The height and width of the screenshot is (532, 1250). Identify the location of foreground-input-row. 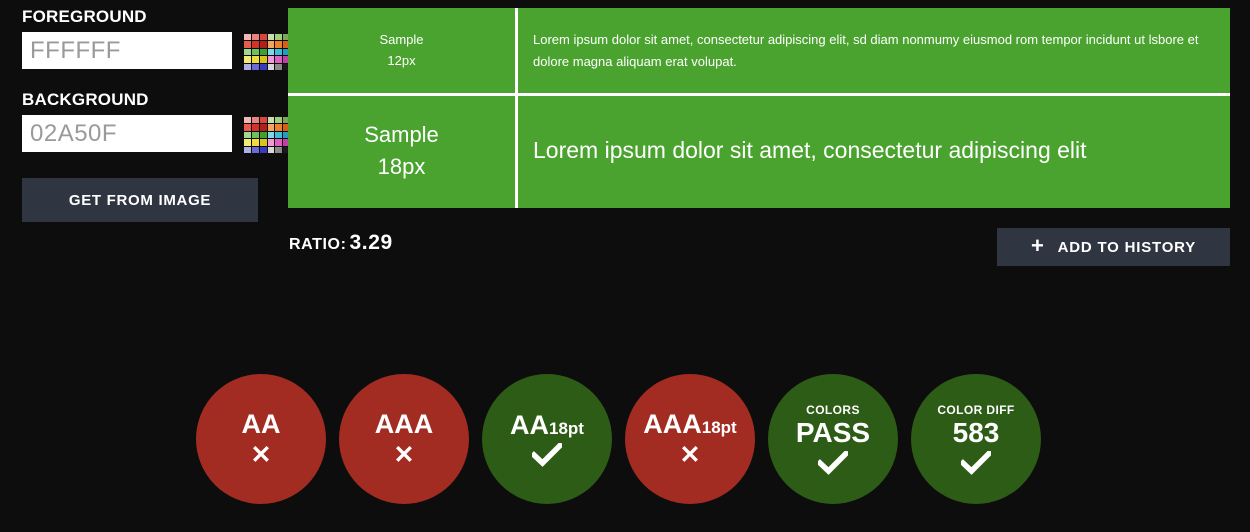
(156, 51).